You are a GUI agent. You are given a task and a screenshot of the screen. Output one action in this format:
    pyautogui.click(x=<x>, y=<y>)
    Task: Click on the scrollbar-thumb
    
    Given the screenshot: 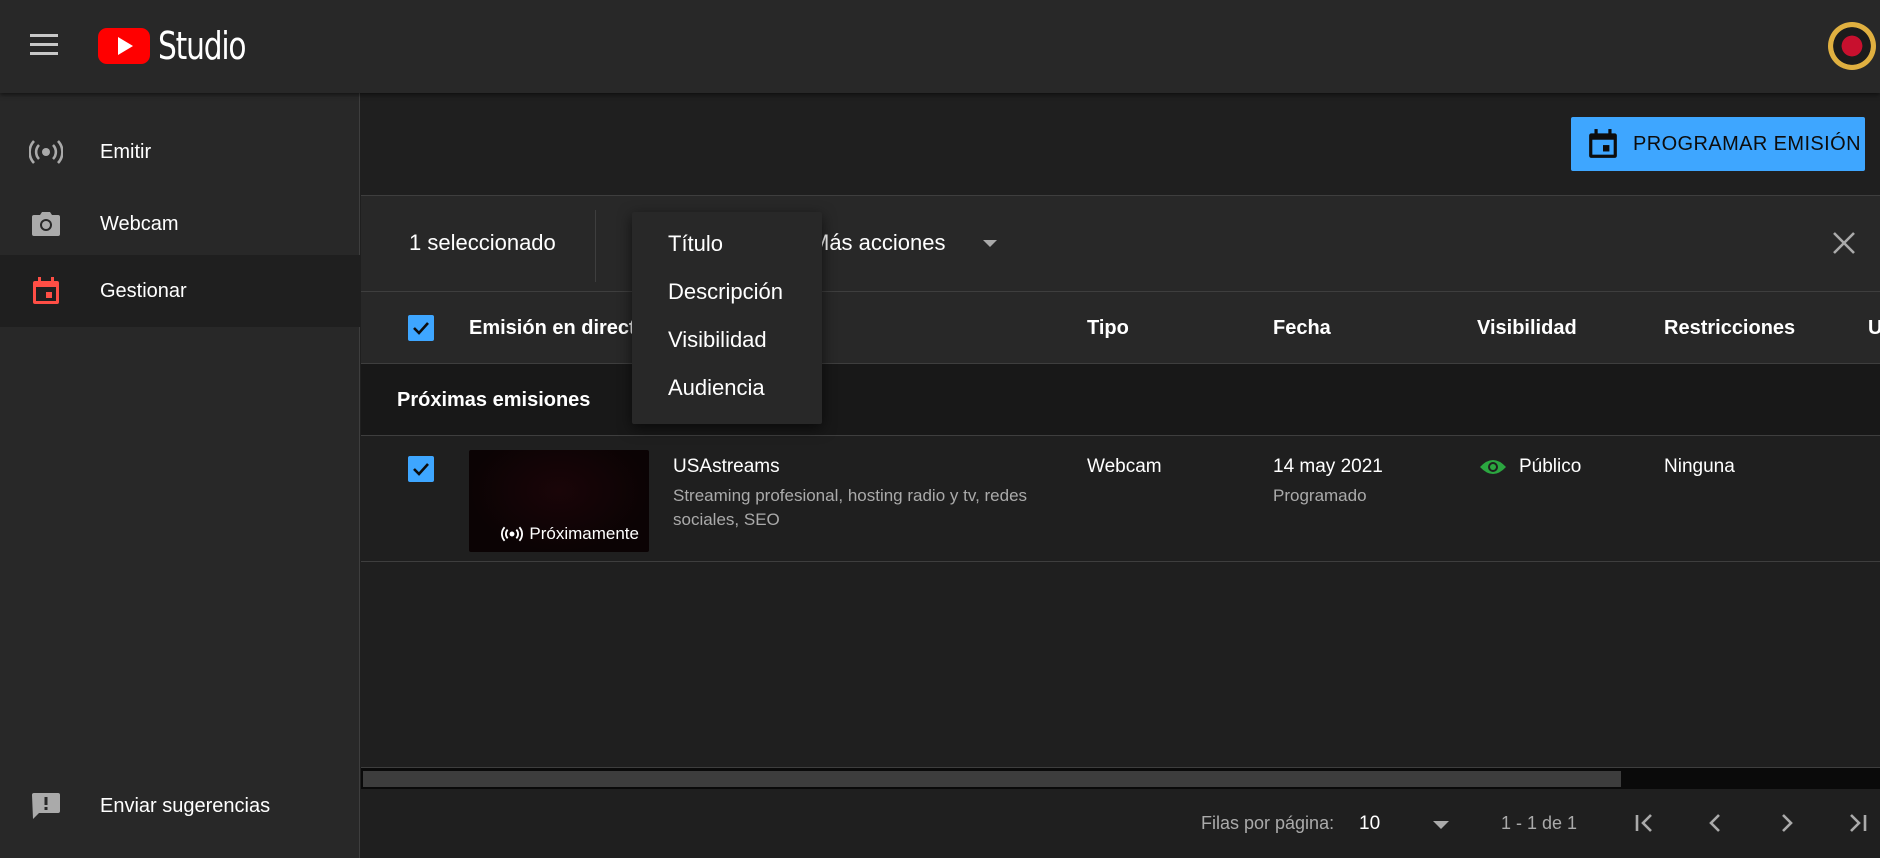 What is the action you would take?
    pyautogui.click(x=992, y=779)
    